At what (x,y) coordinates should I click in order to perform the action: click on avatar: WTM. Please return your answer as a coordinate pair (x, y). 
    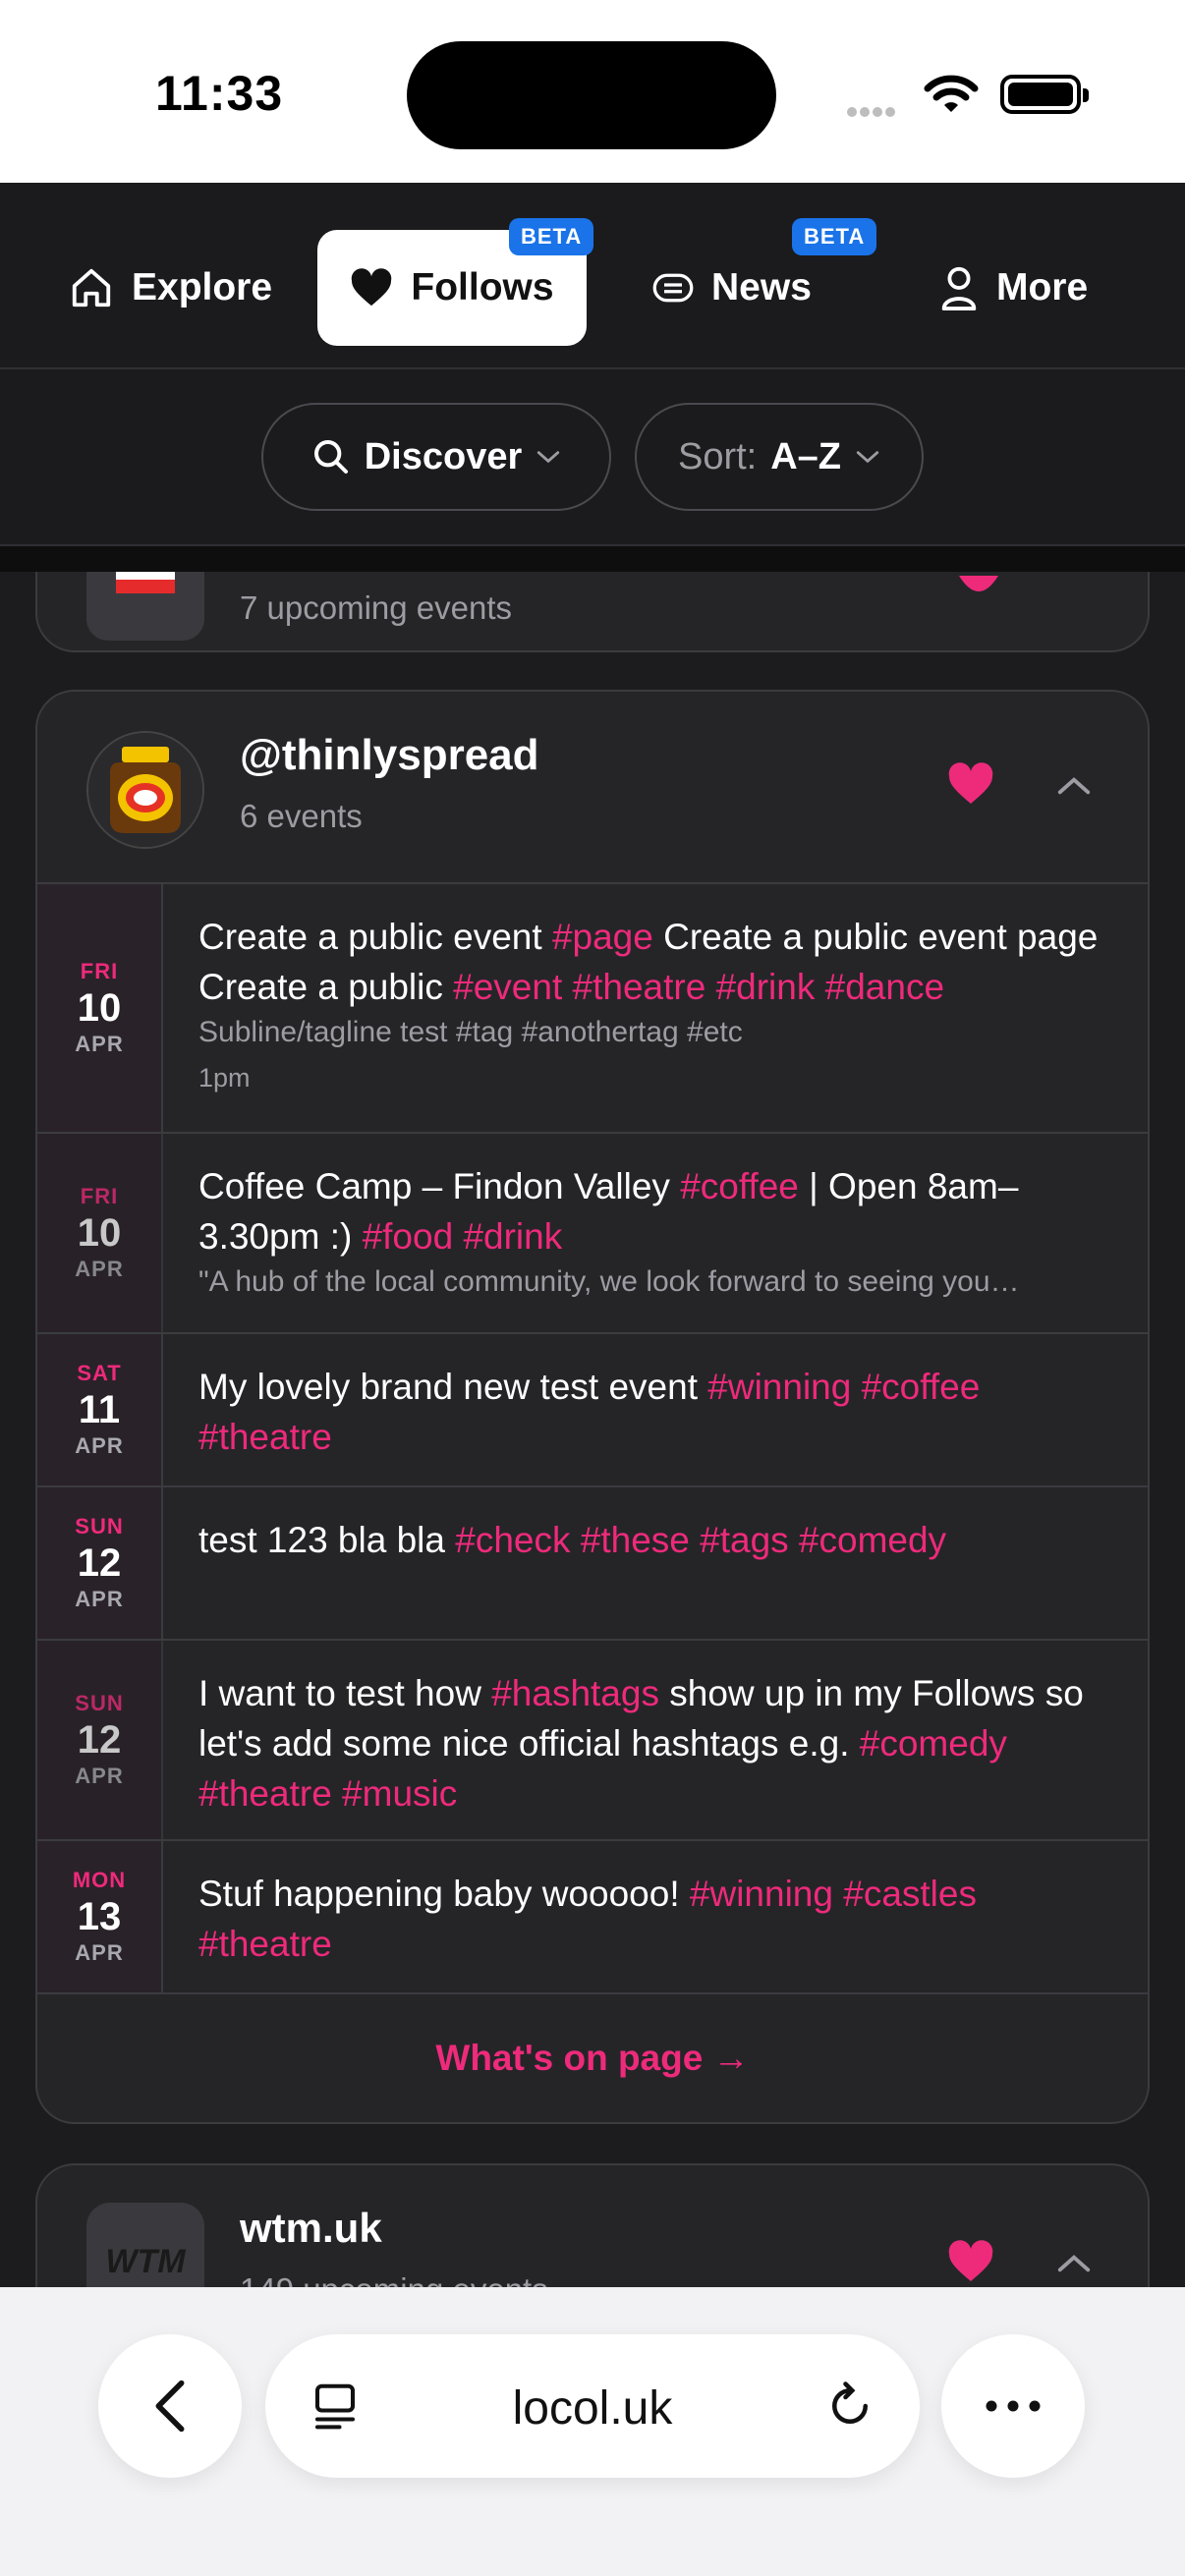
    Looking at the image, I should click on (145, 2247).